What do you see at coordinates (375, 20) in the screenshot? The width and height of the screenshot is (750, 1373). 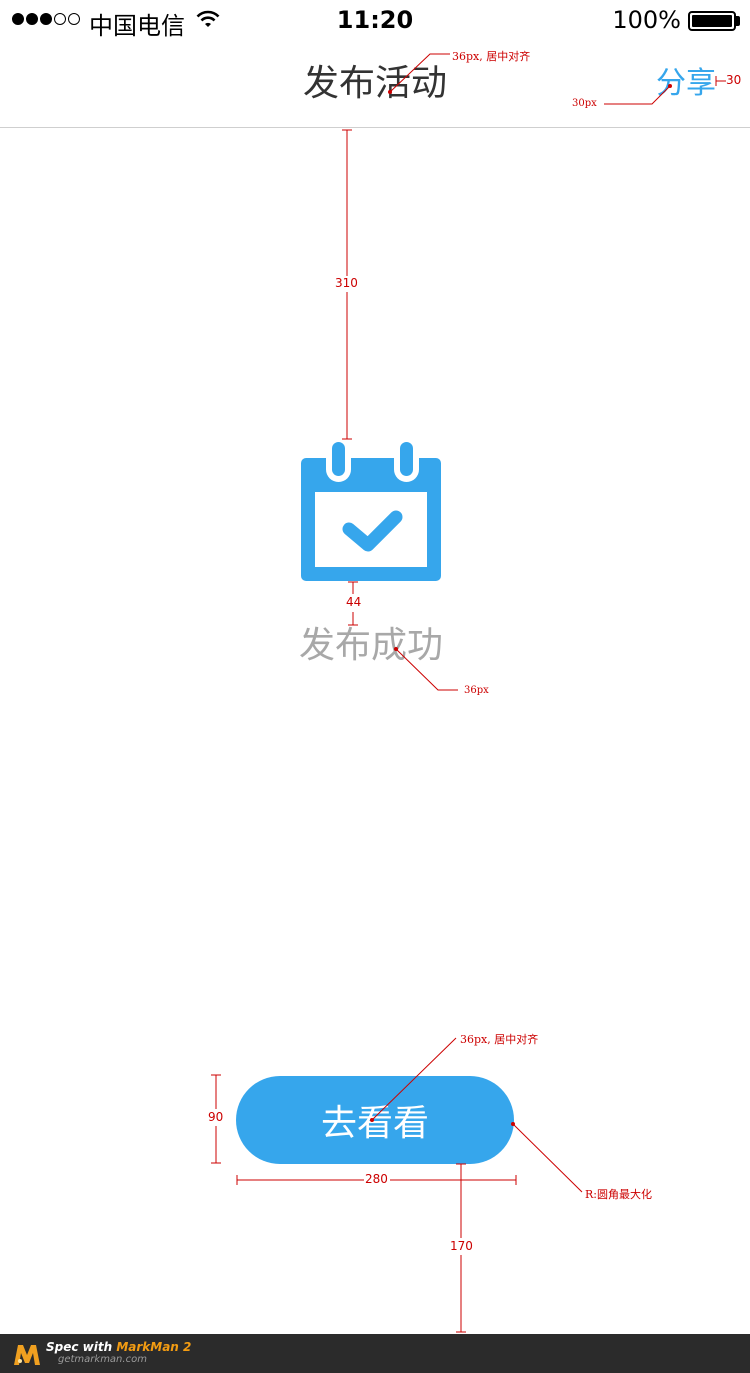 I see `status-bar: 中国电信 11:20 100%` at bounding box center [375, 20].